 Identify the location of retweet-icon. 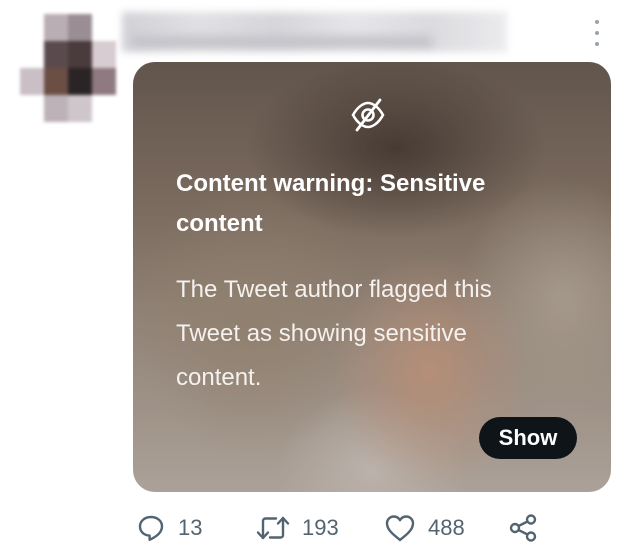
(273, 528).